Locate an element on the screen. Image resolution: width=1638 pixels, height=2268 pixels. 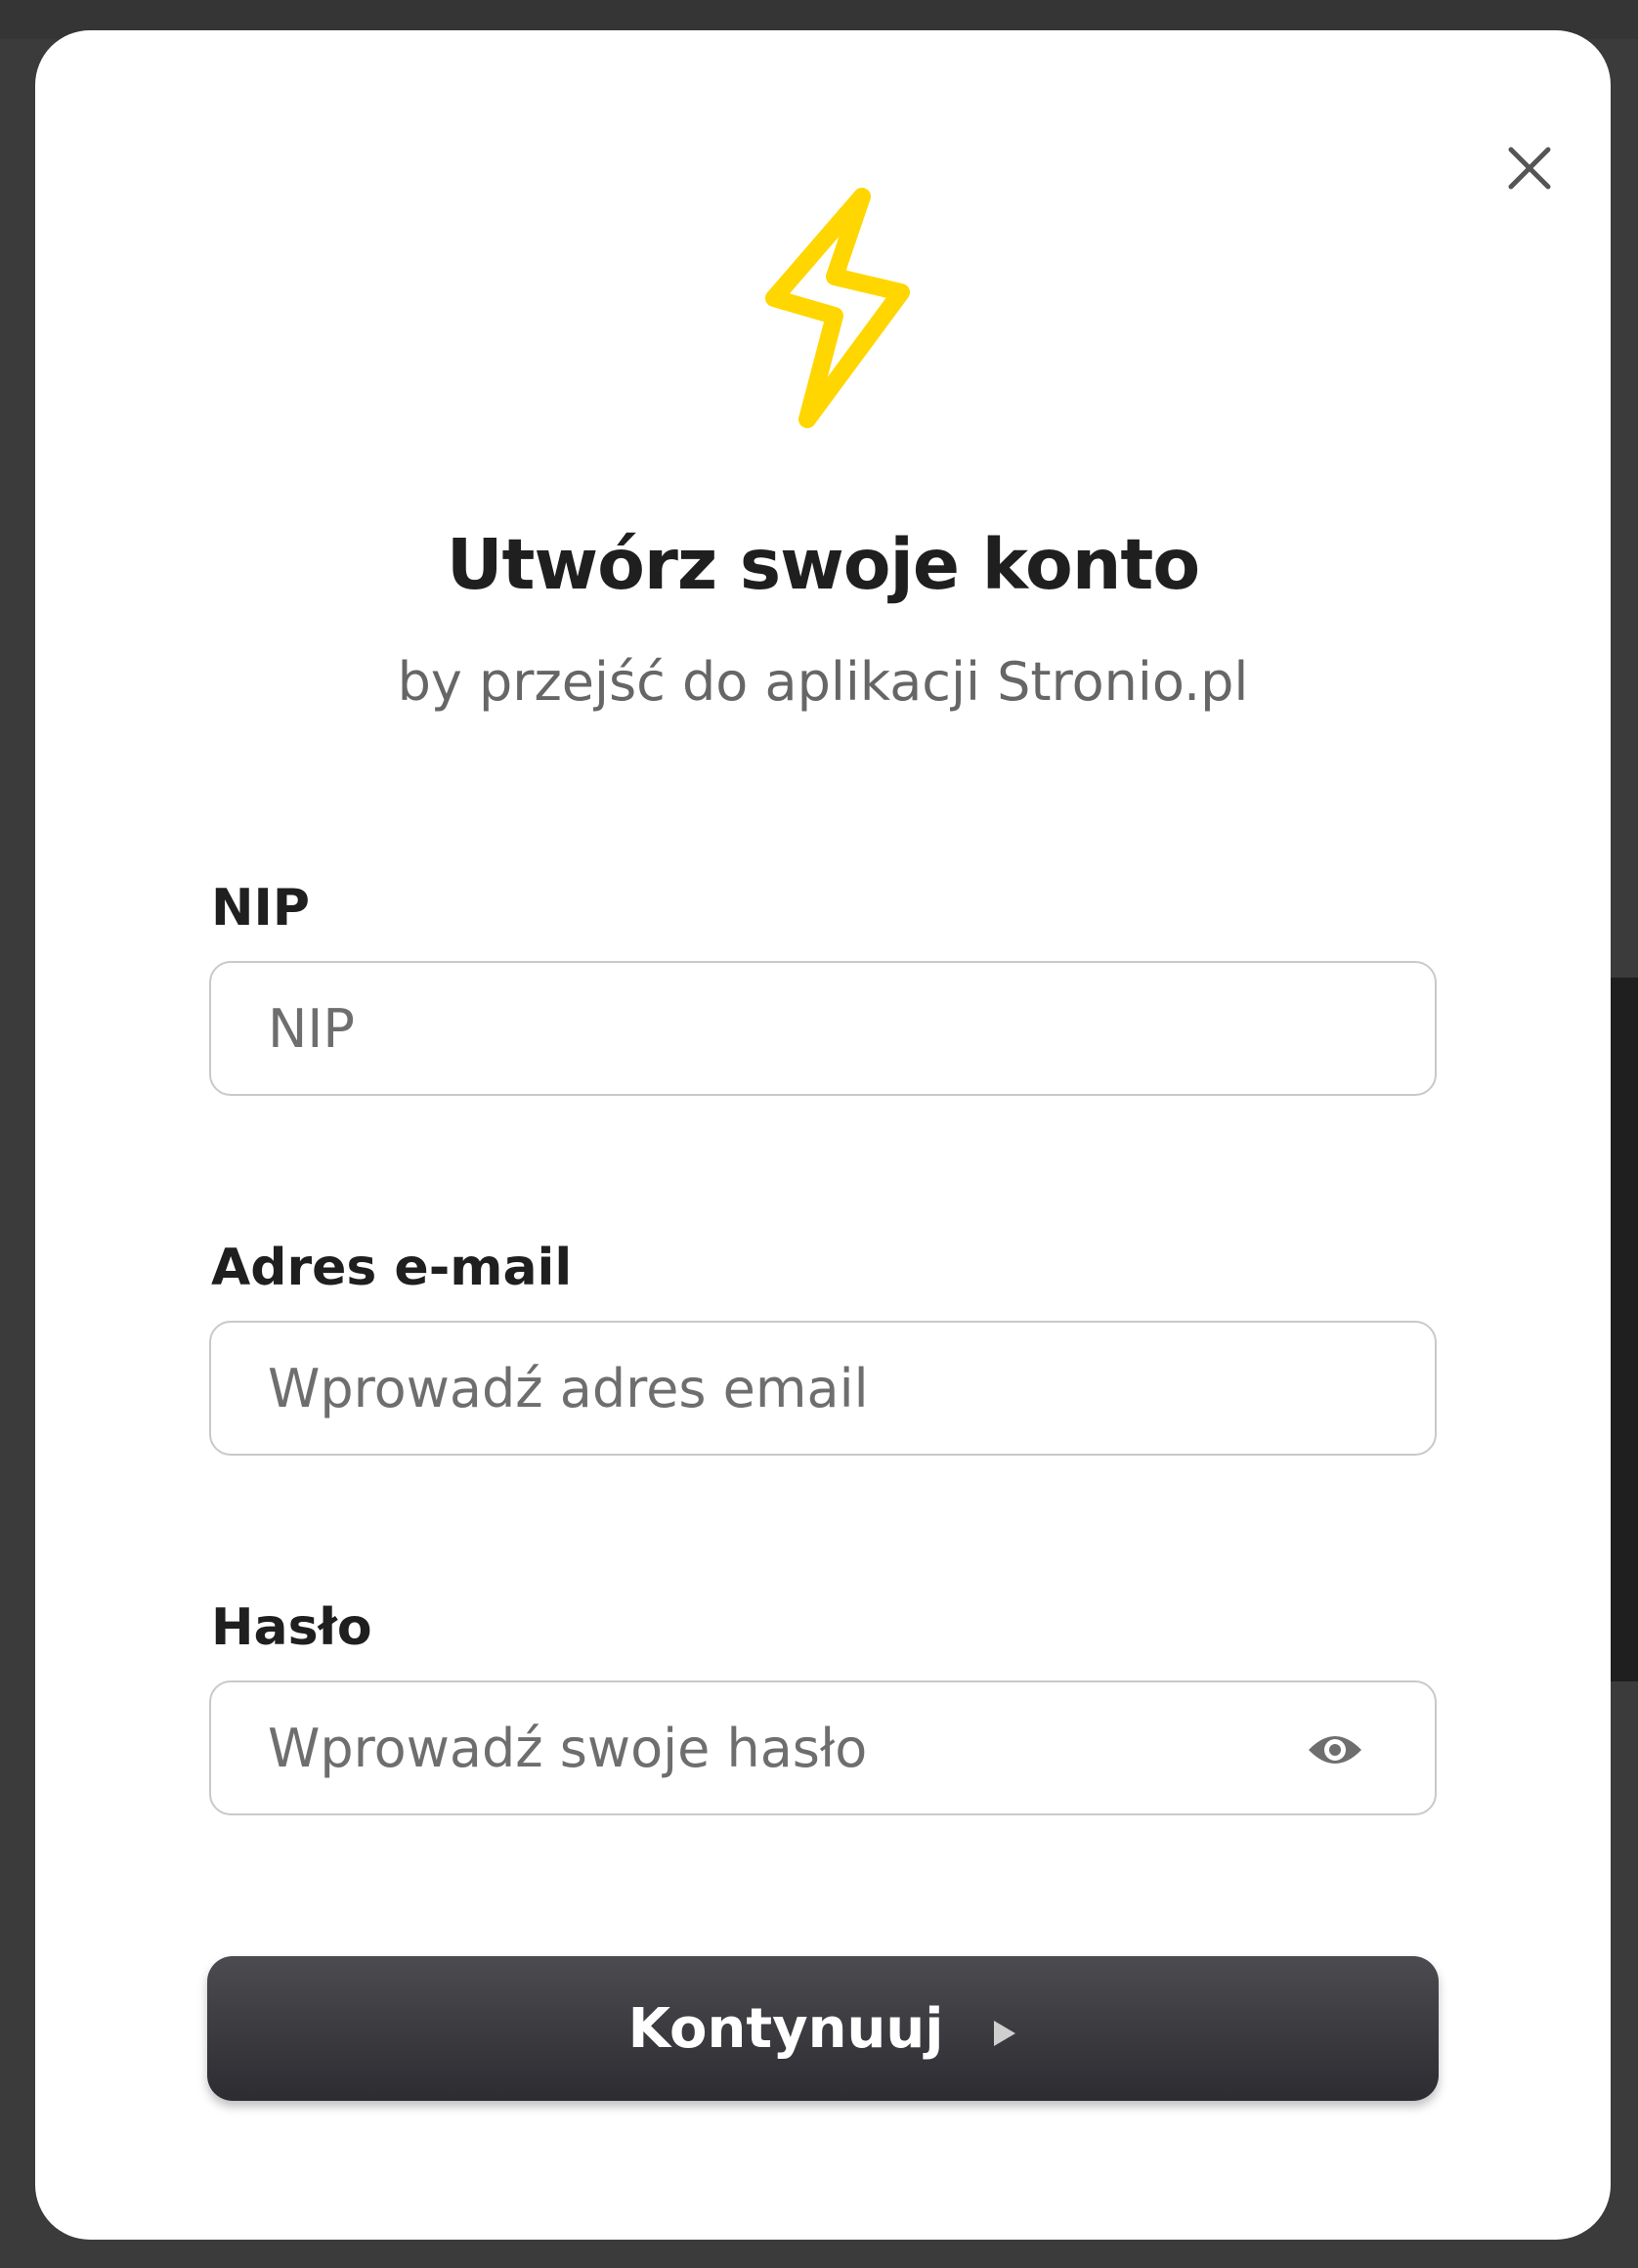
password-input is located at coordinates (823, 1747).